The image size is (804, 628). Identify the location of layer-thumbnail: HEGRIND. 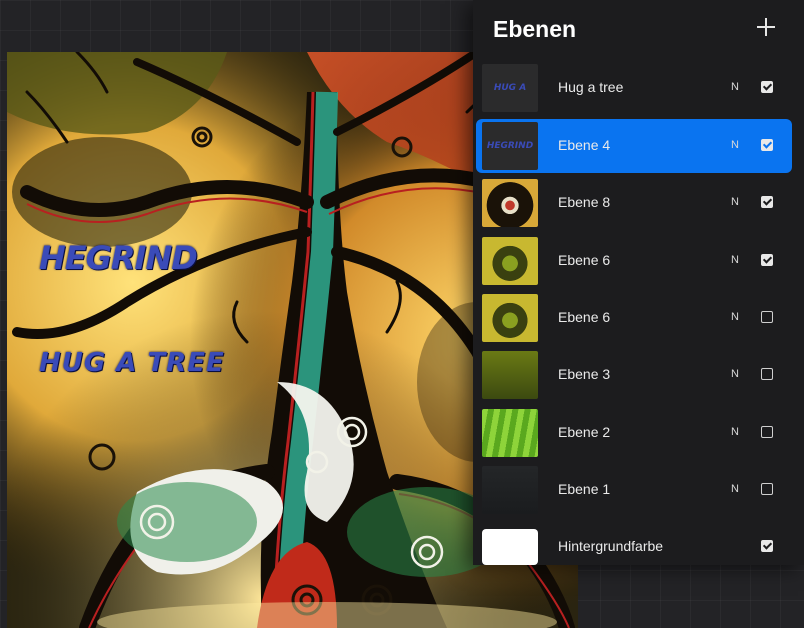
(510, 146).